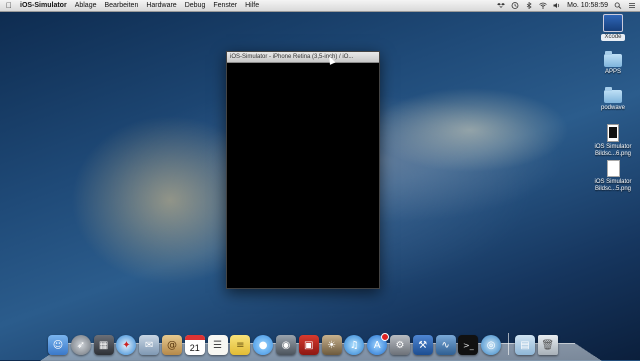 The image size is (640, 361). I want to click on notification-center-icon, so click(632, 5).